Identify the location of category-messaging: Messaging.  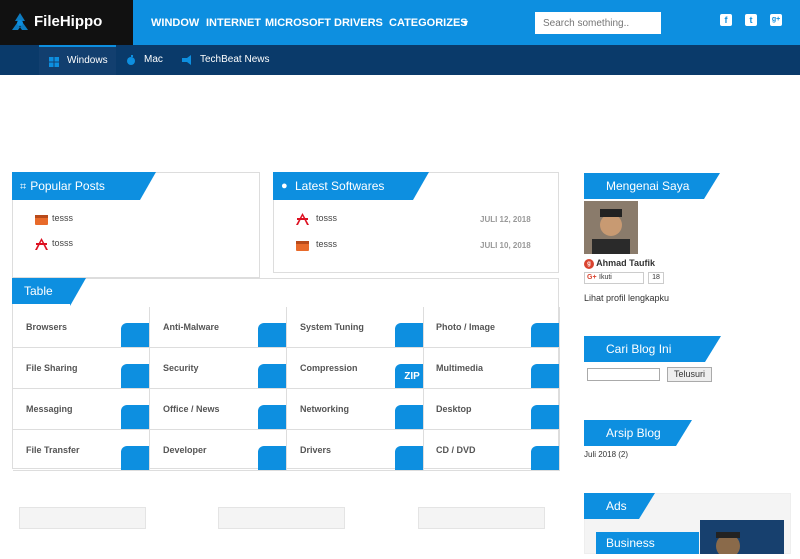
(81, 409).